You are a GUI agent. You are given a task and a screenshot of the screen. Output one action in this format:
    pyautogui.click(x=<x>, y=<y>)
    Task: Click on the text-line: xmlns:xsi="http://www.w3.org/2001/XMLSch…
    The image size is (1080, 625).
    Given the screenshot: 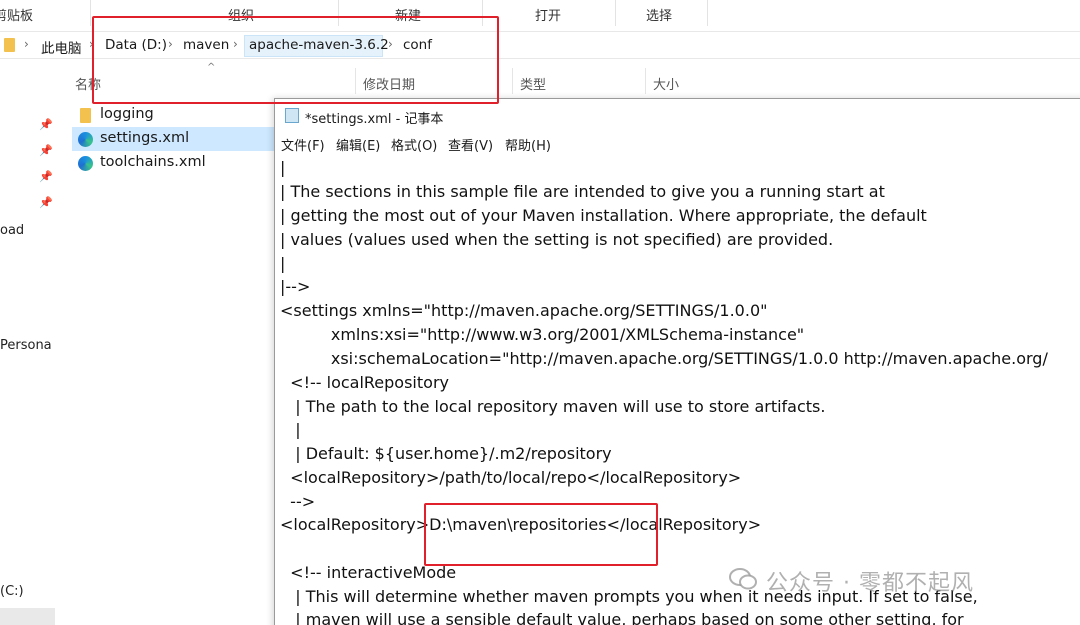 What is the action you would take?
    pyautogui.click(x=542, y=334)
    